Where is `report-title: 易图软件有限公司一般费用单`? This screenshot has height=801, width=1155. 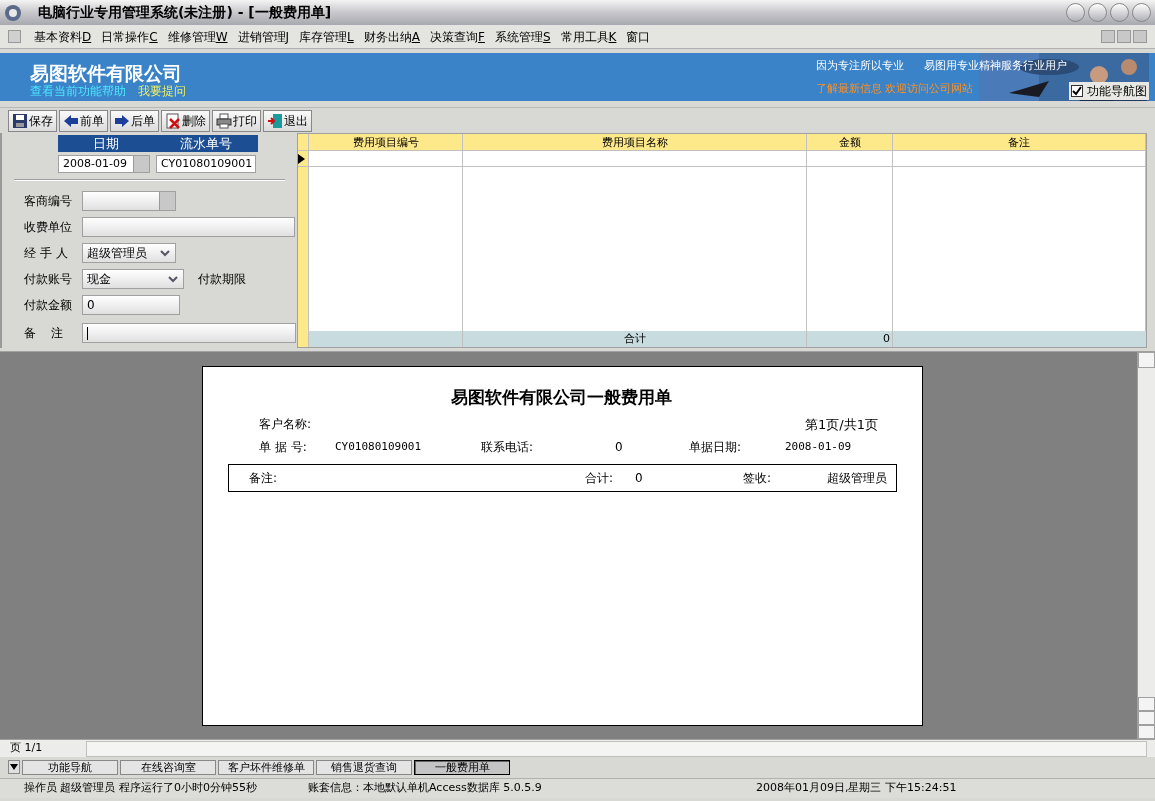 report-title: 易图软件有限公司一般费用单 is located at coordinates (561, 397).